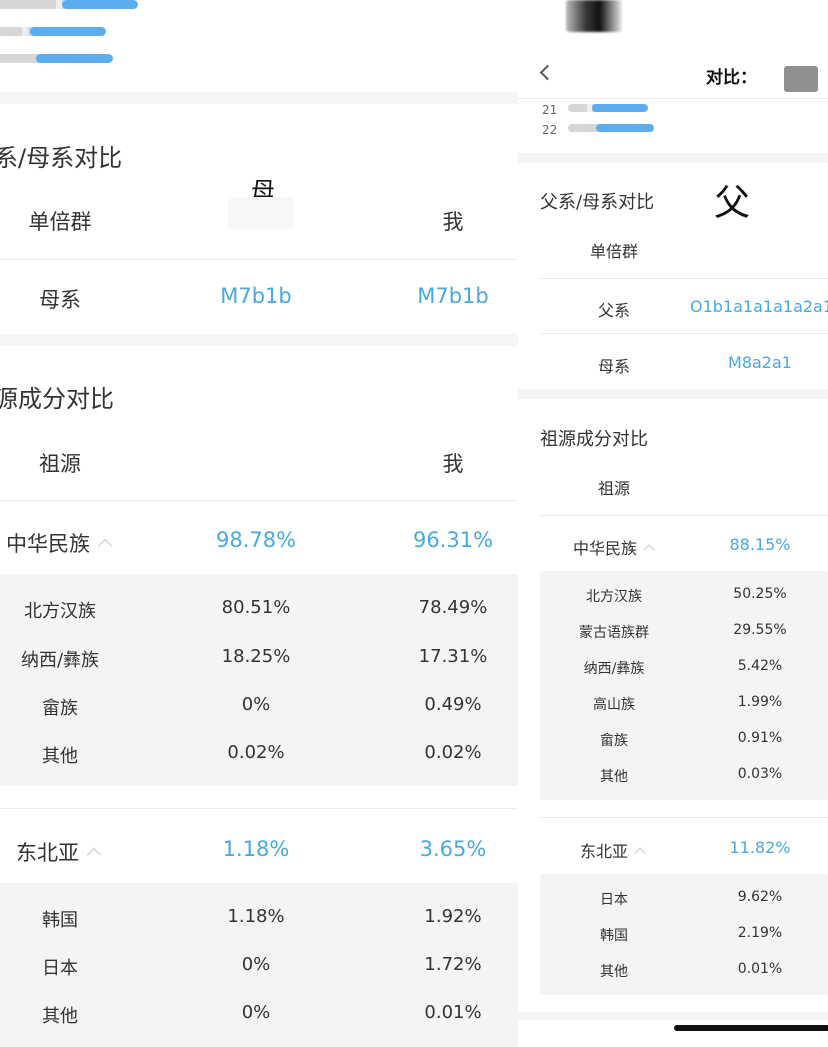  I want to click on me-value: M7b1b, so click(453, 296).